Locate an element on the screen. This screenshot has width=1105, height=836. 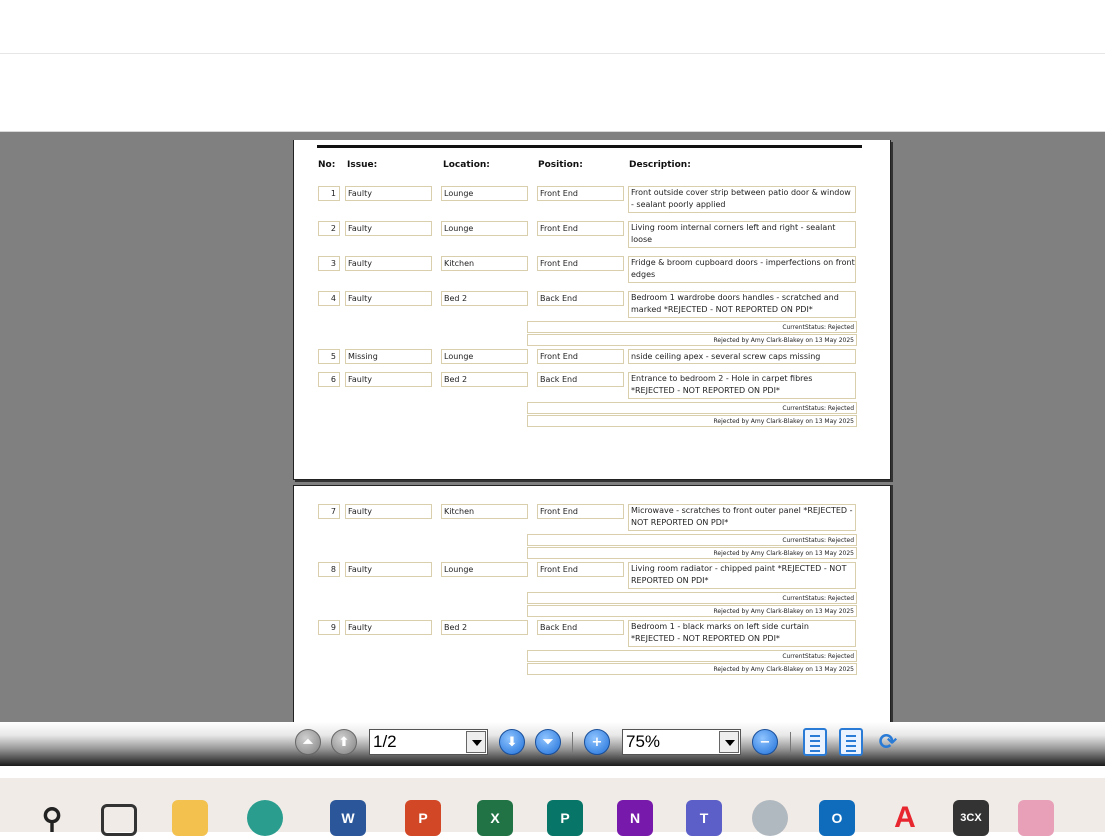
row-number: 6 is located at coordinates (329, 379).